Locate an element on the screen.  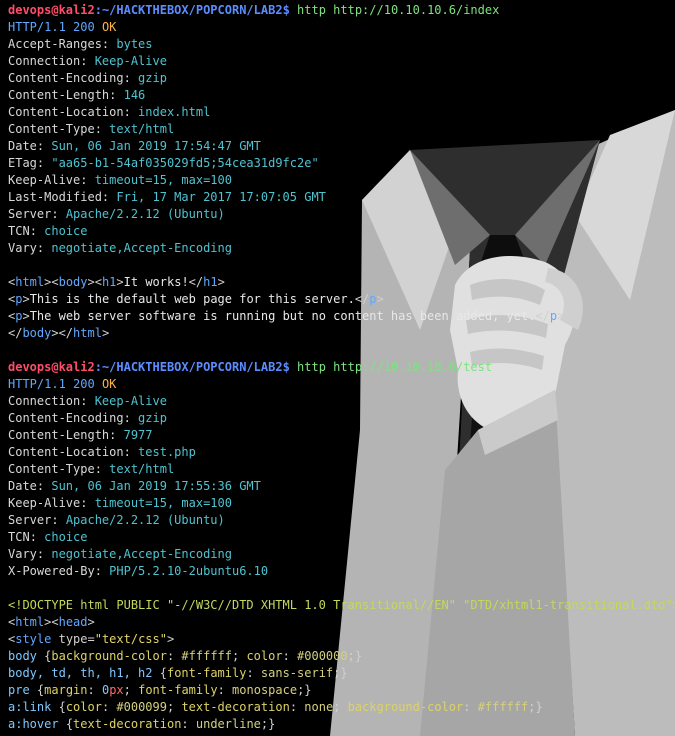
head-tag: head is located at coordinates (73, 622).